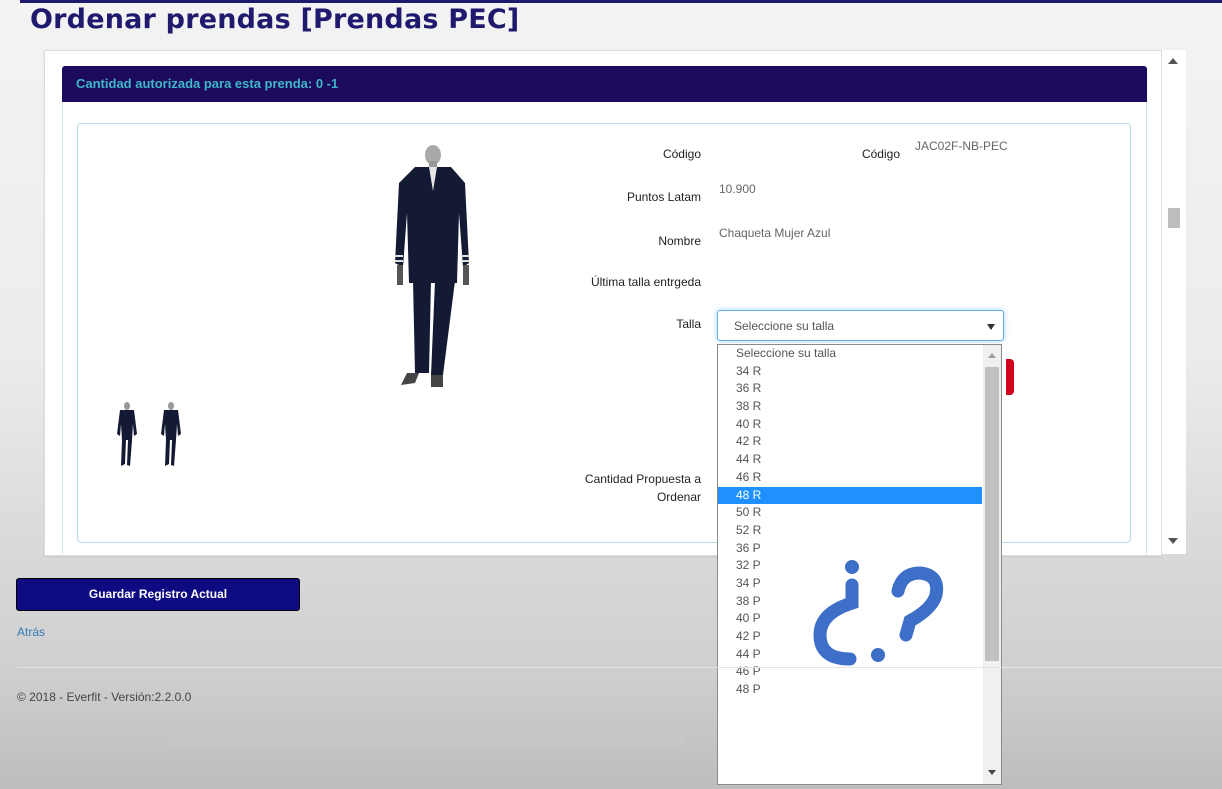 This screenshot has height=789, width=1222. I want to click on panel-scrollbar, so click(1174, 302).